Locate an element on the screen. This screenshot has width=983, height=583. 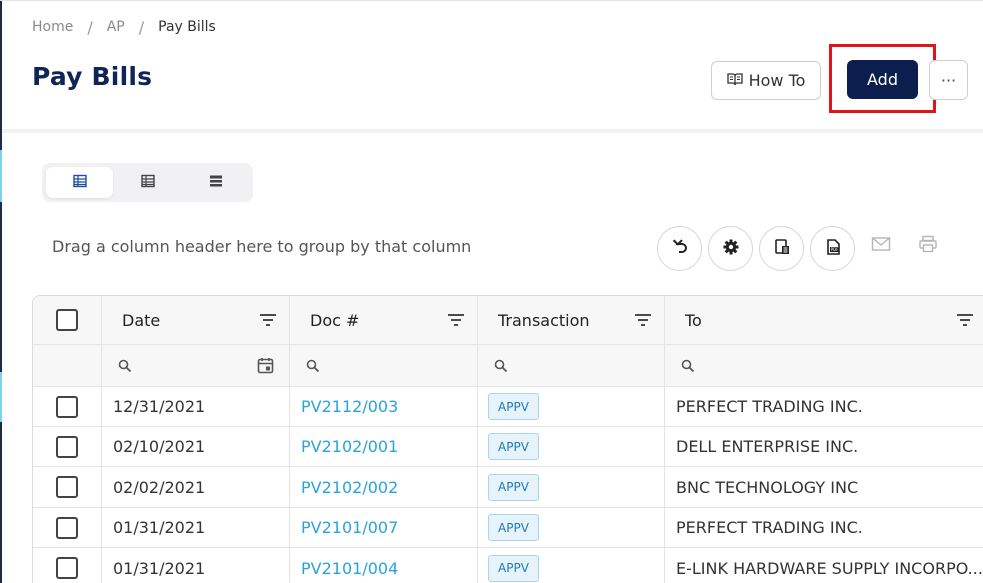
column-label: Doc # is located at coordinates (335, 320).